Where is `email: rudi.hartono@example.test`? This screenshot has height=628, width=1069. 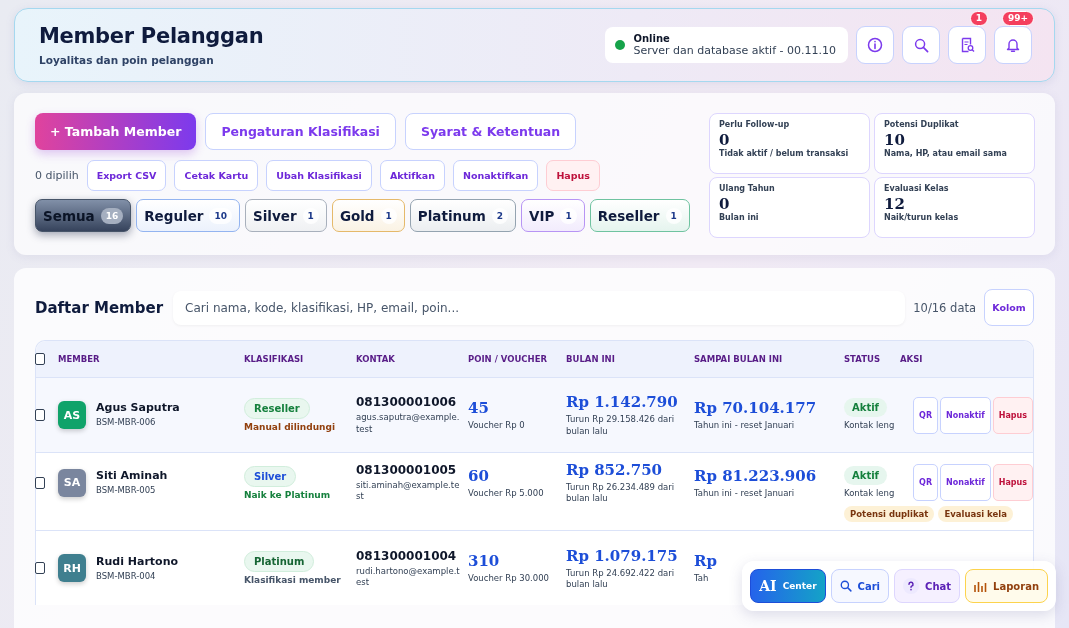
email: rudi.hartono@example.test is located at coordinates (408, 576).